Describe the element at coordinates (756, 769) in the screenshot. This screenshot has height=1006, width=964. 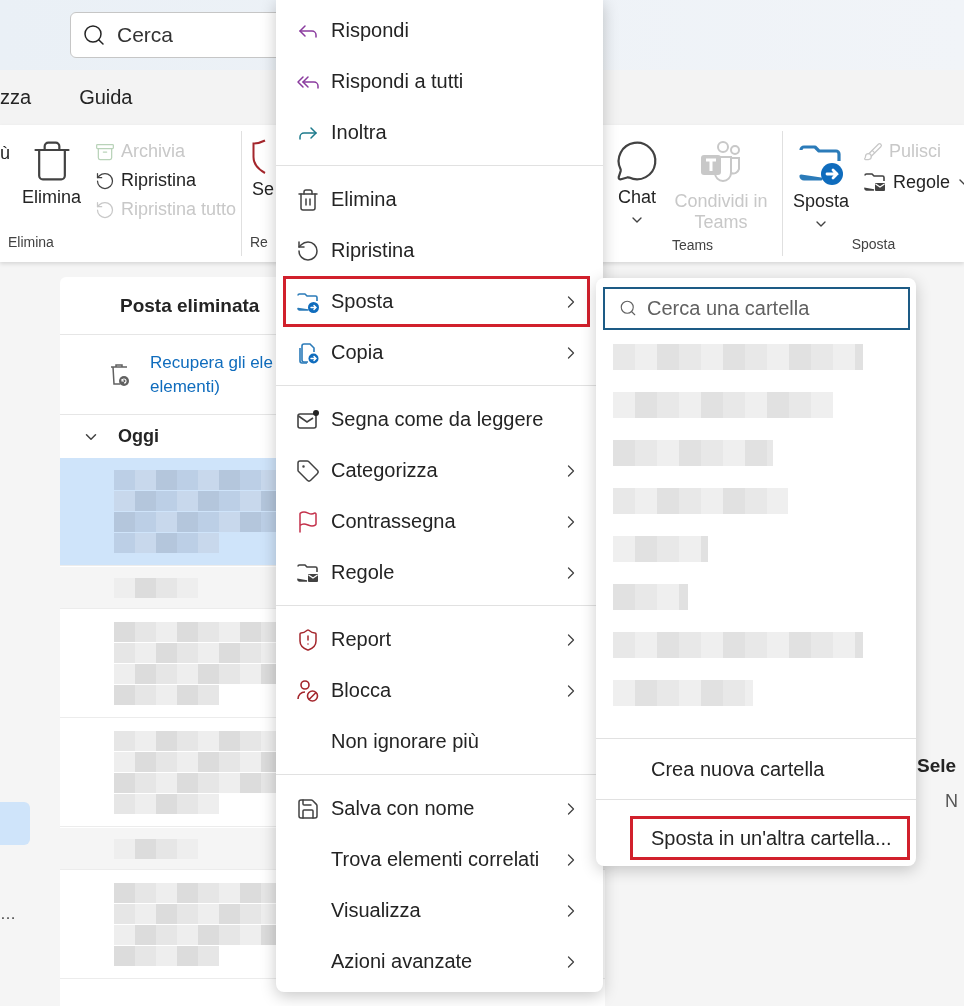
I see `menu-item: Crea nuova cartella` at that location.